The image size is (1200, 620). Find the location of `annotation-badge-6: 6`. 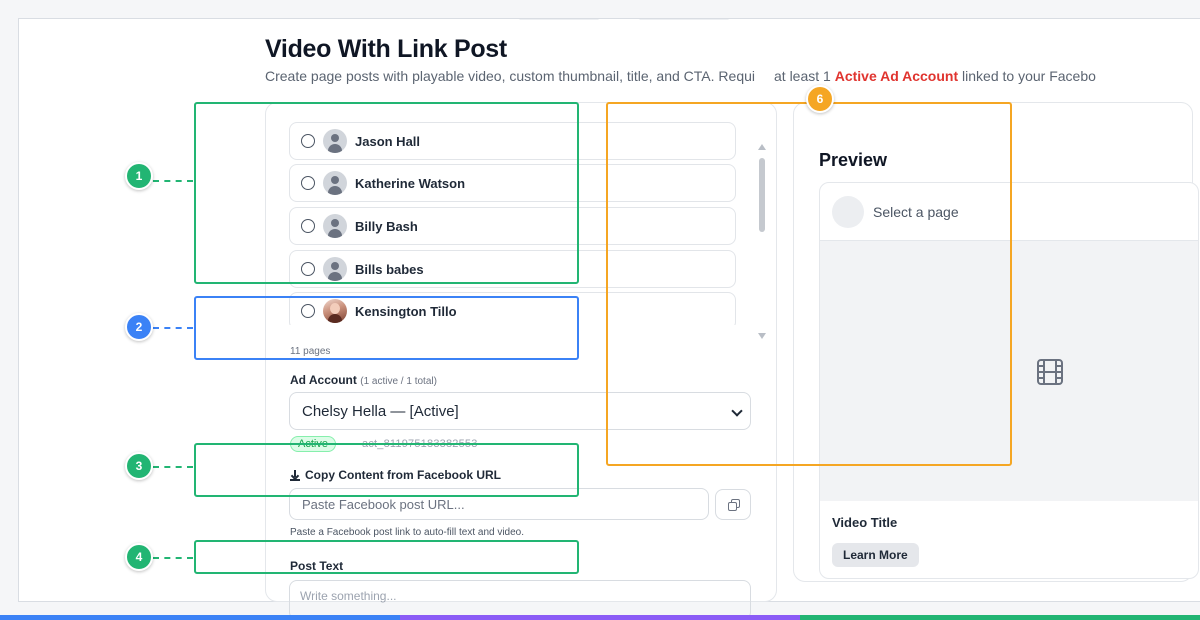

annotation-badge-6: 6 is located at coordinates (820, 99).